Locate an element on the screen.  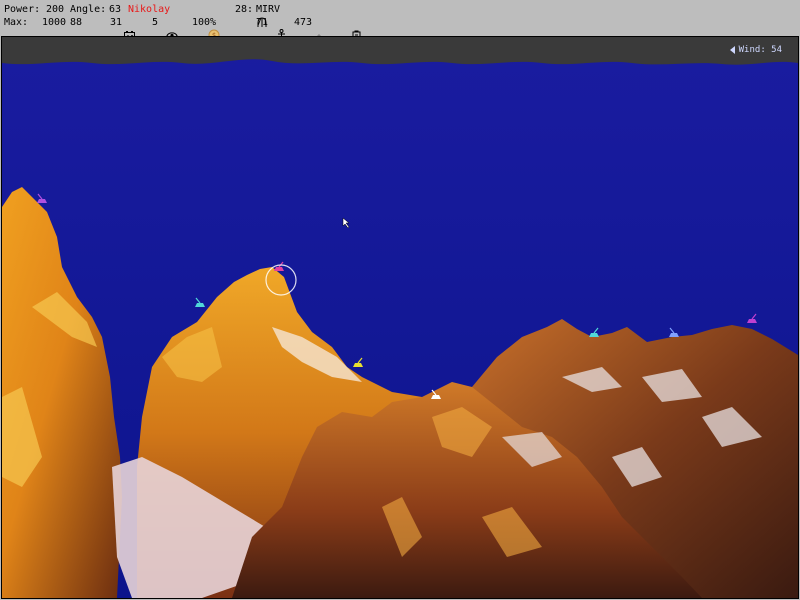
items-value: 473 is located at coordinates (303, 22).